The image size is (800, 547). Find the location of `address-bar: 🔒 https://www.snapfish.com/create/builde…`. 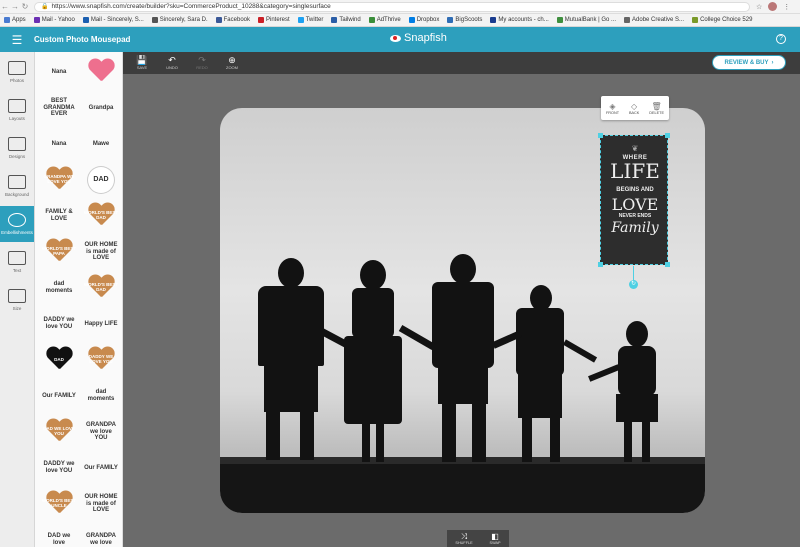

address-bar: 🔒 https://www.snapfish.com/create/builde… is located at coordinates (392, 6).